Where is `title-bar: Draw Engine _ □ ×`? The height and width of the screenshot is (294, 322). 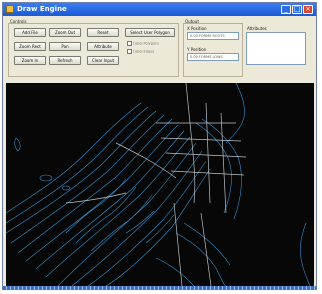 title-bar: Draw Engine _ □ × is located at coordinates (159, 9).